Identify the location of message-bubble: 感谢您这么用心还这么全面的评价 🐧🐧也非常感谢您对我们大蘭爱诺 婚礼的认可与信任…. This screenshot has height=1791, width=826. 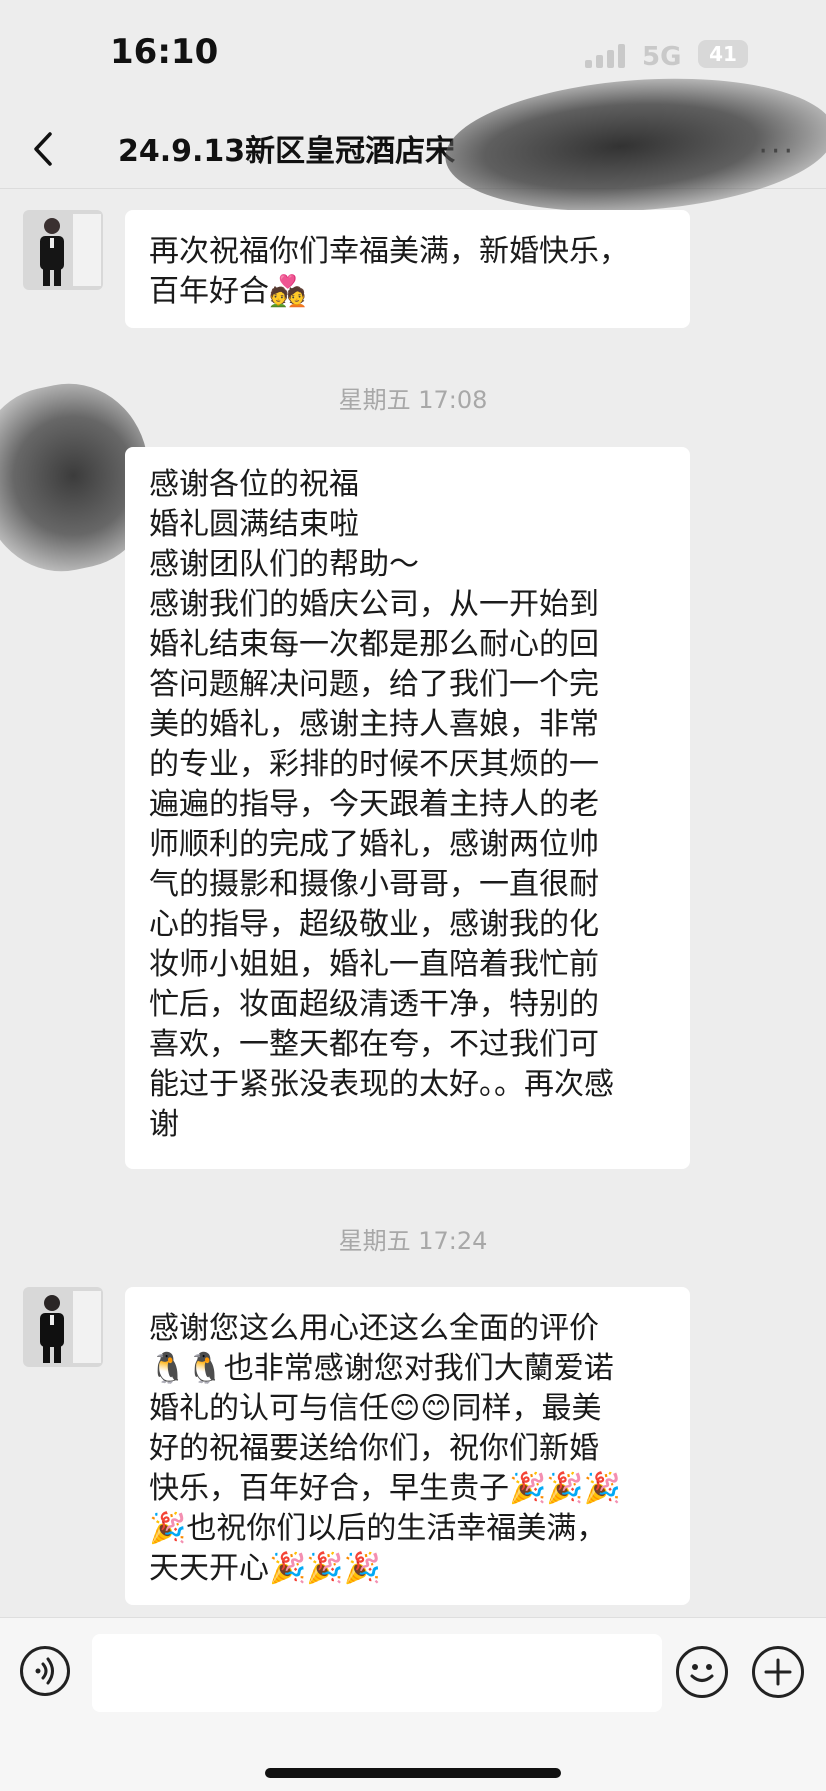
(407, 1446).